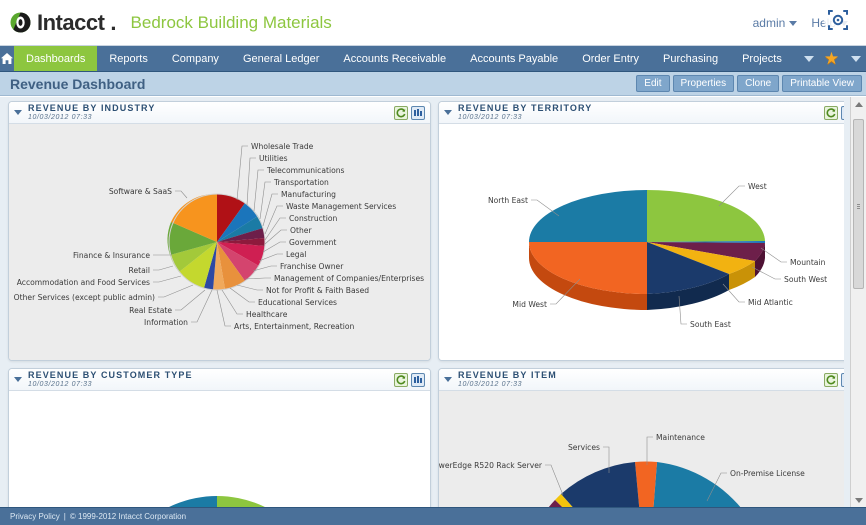 This screenshot has height=525, width=866. What do you see at coordinates (92, 108) in the screenshot?
I see `panel-title: REVENUE BY INDUSTRY` at bounding box center [92, 108].